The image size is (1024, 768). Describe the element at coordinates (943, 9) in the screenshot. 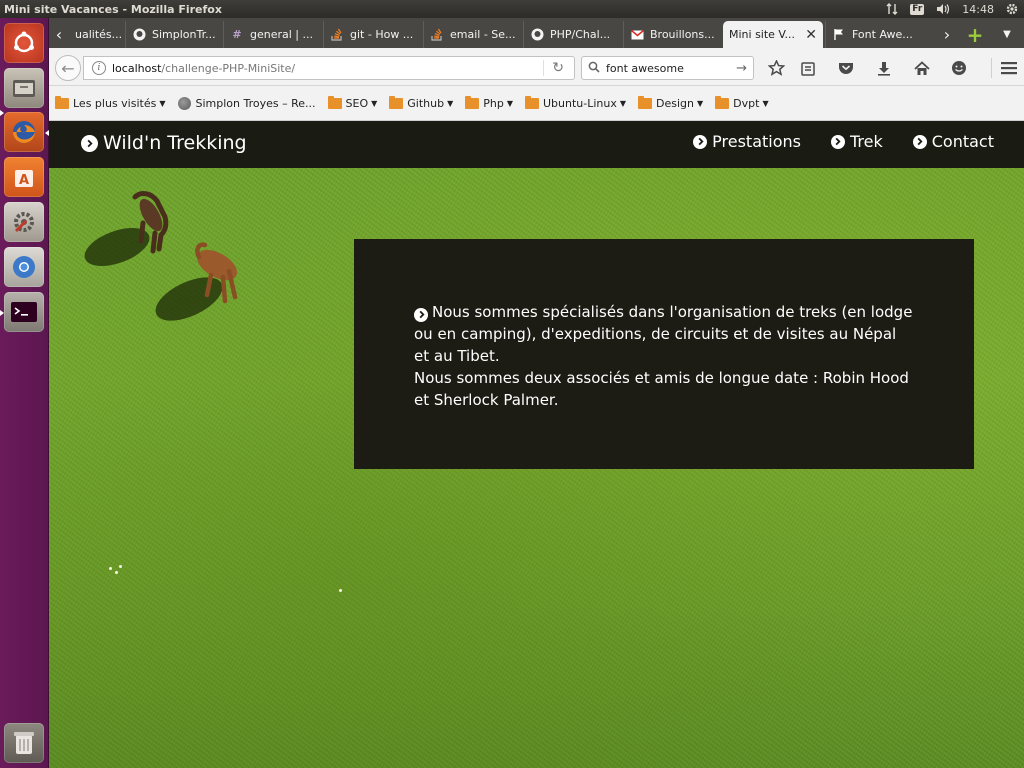

I see `volume-icon` at that location.